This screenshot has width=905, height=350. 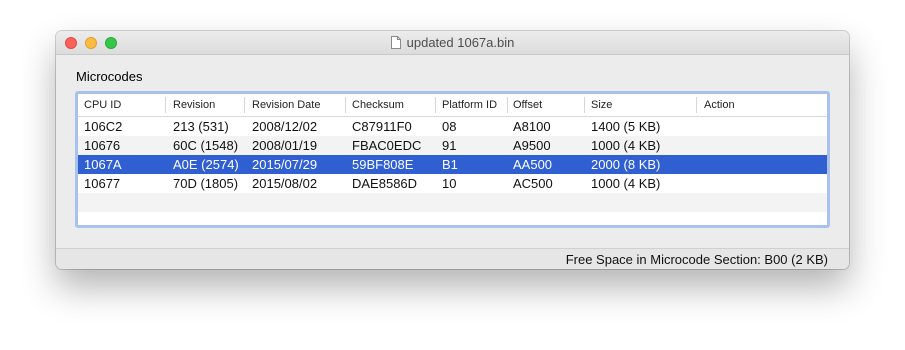 I want to click on cell-cpu-id: 10676, so click(x=102, y=145).